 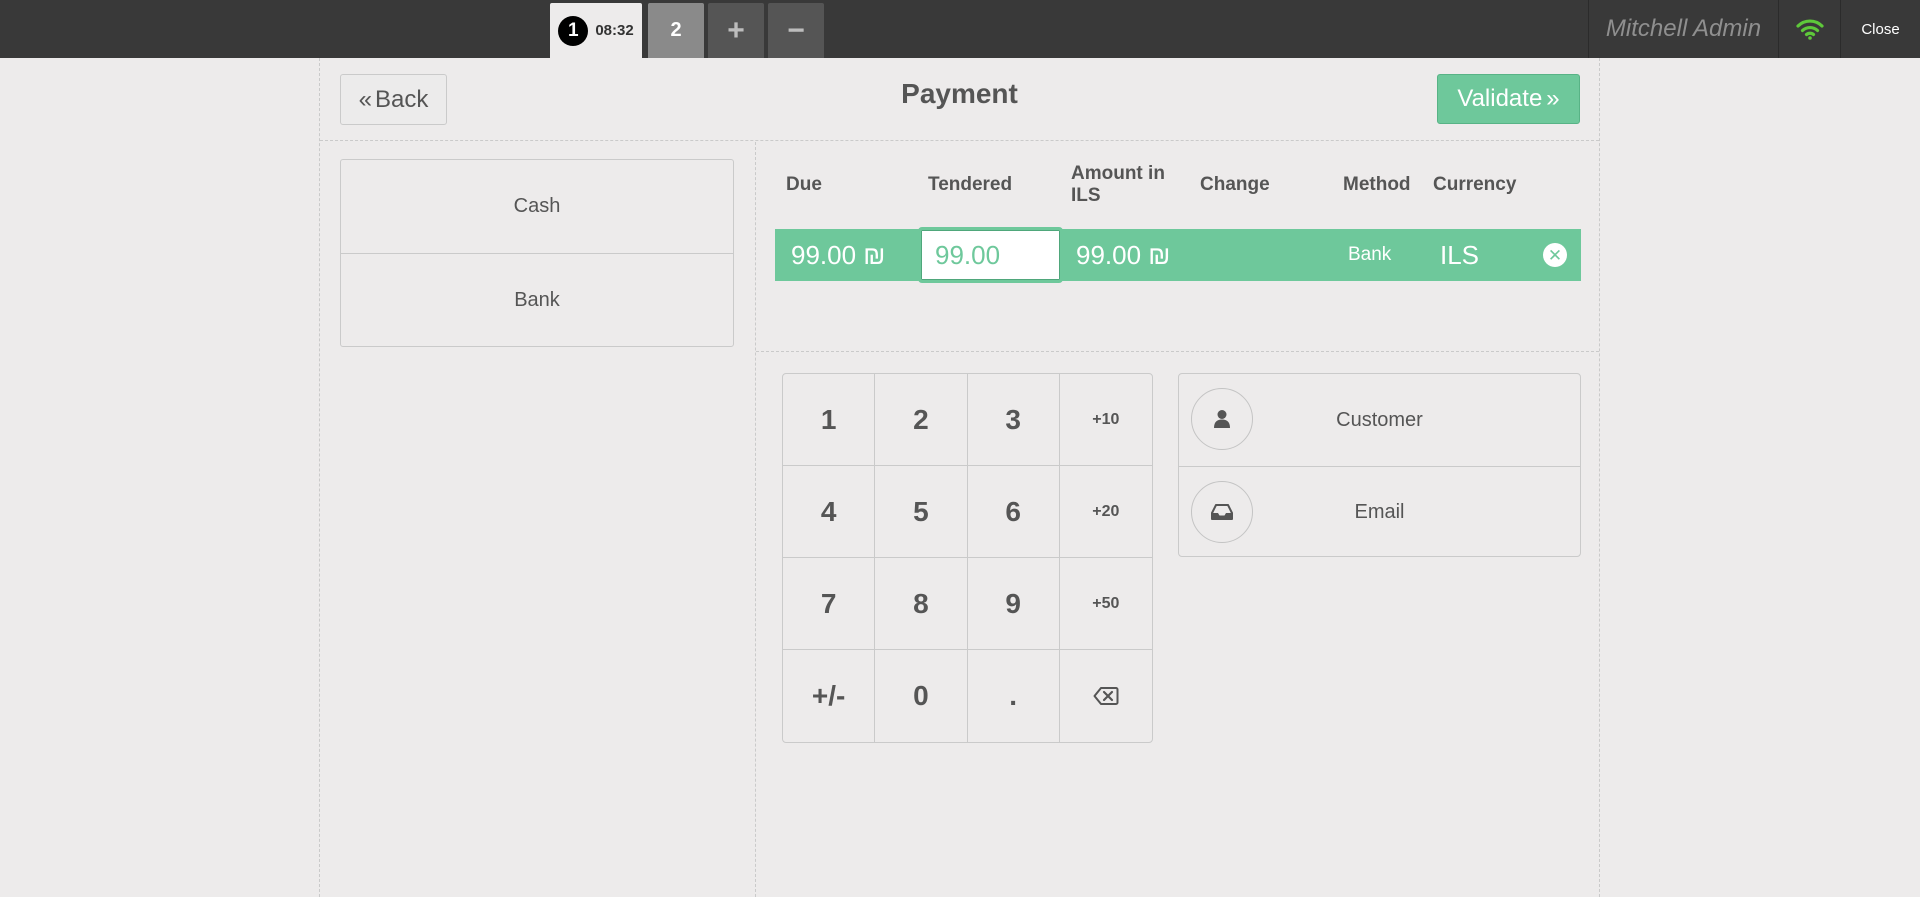 What do you see at coordinates (829, 696) in the screenshot?
I see `numpad-key-plus-minus: +/-` at bounding box center [829, 696].